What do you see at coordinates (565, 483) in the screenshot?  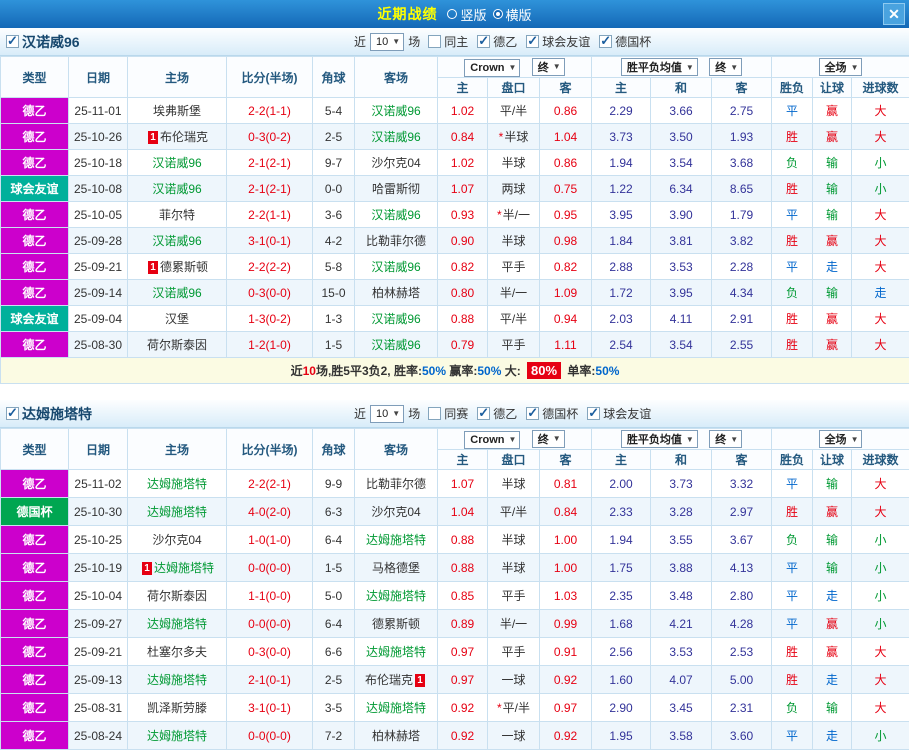 I see `away-odds-cell: 0.81` at bounding box center [565, 483].